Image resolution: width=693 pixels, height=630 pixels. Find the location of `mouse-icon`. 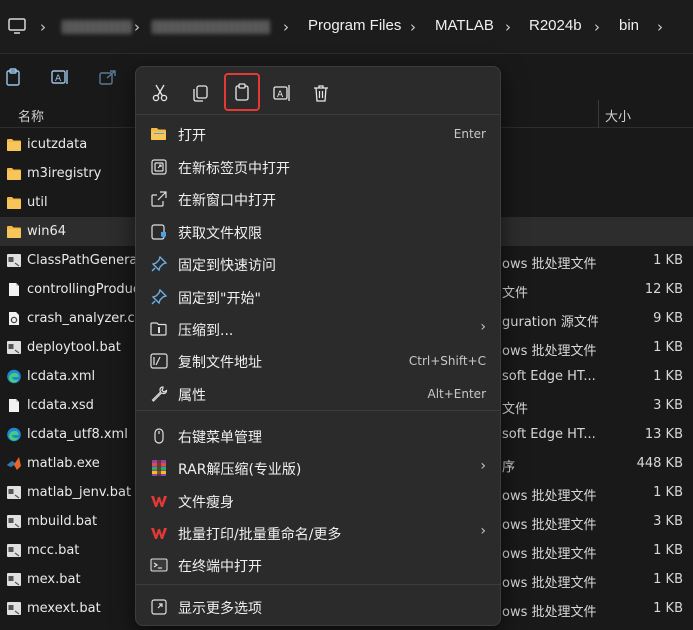

mouse-icon is located at coordinates (159, 436).